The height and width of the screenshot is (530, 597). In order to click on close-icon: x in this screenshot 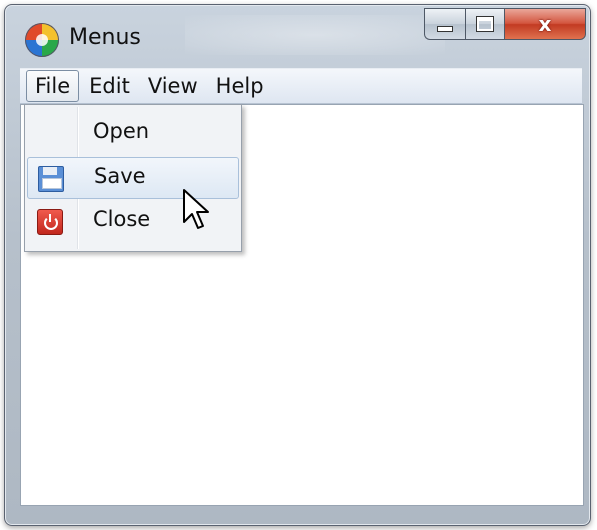, I will do `click(545, 24)`.